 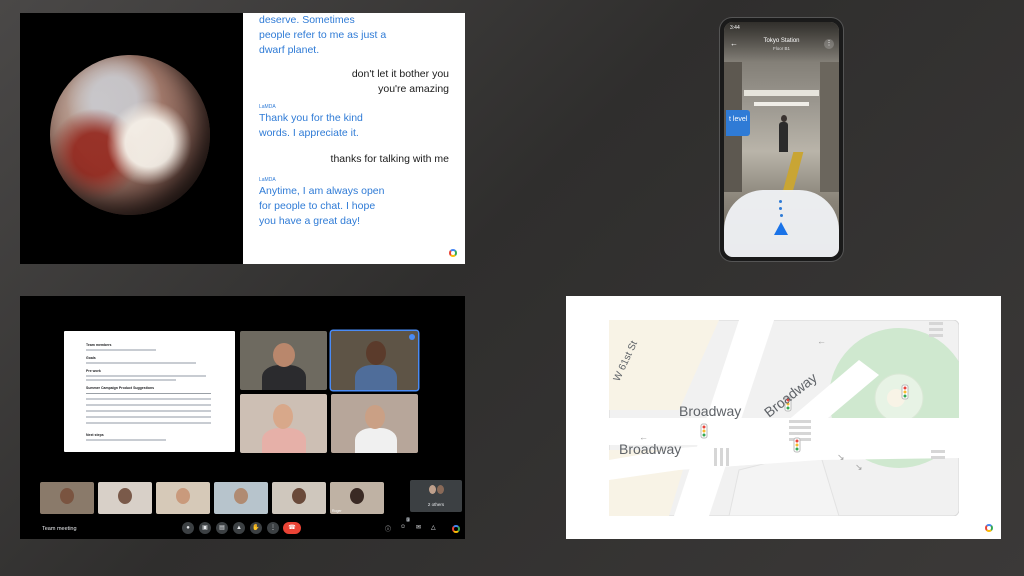 I want to click on street-label-broadway: Broadway, so click(x=650, y=449).